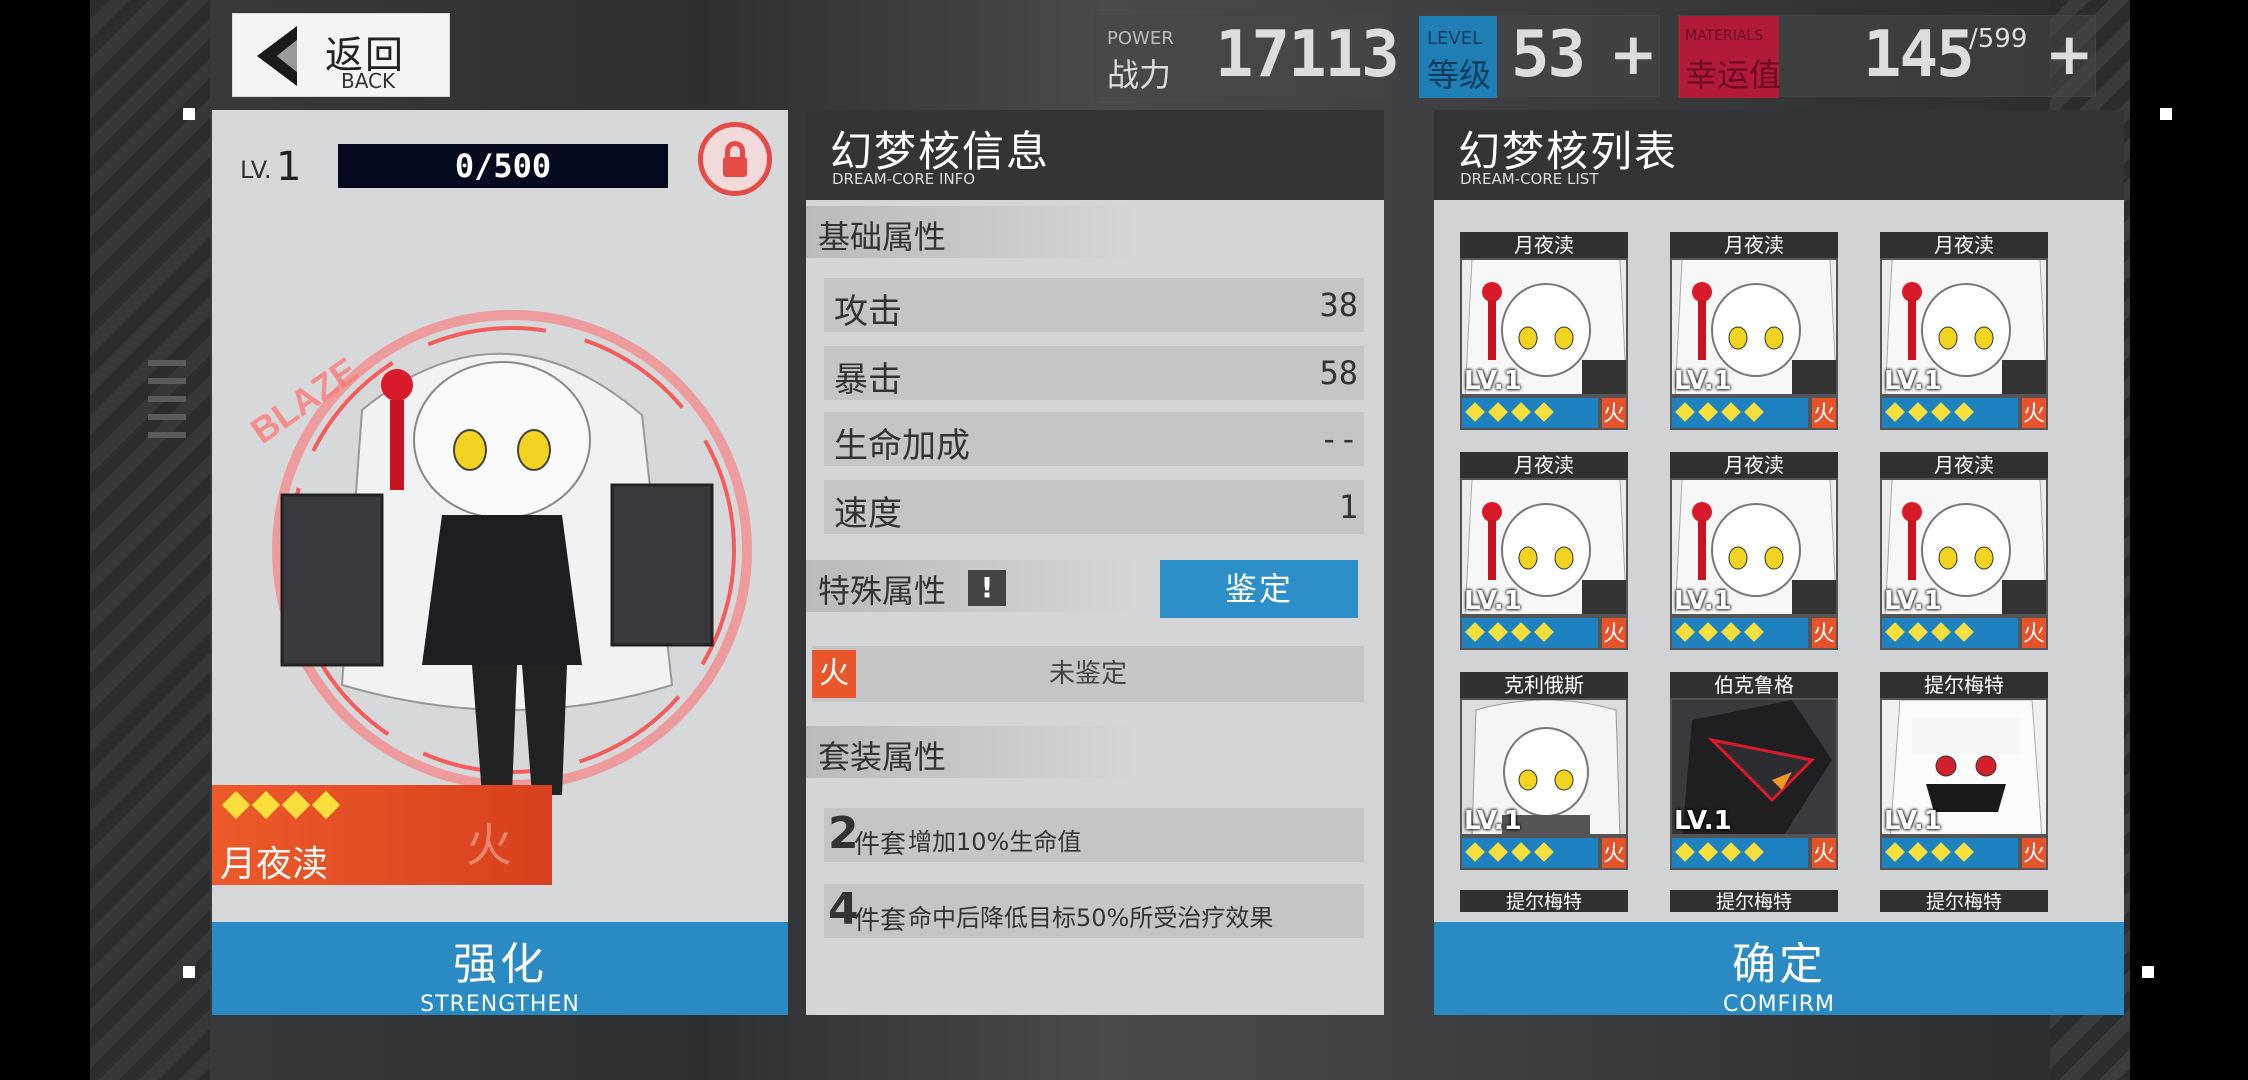 The width and height of the screenshot is (2248, 1080). What do you see at coordinates (880, 845) in the screenshot?
I see `set-unit: 件套` at bounding box center [880, 845].